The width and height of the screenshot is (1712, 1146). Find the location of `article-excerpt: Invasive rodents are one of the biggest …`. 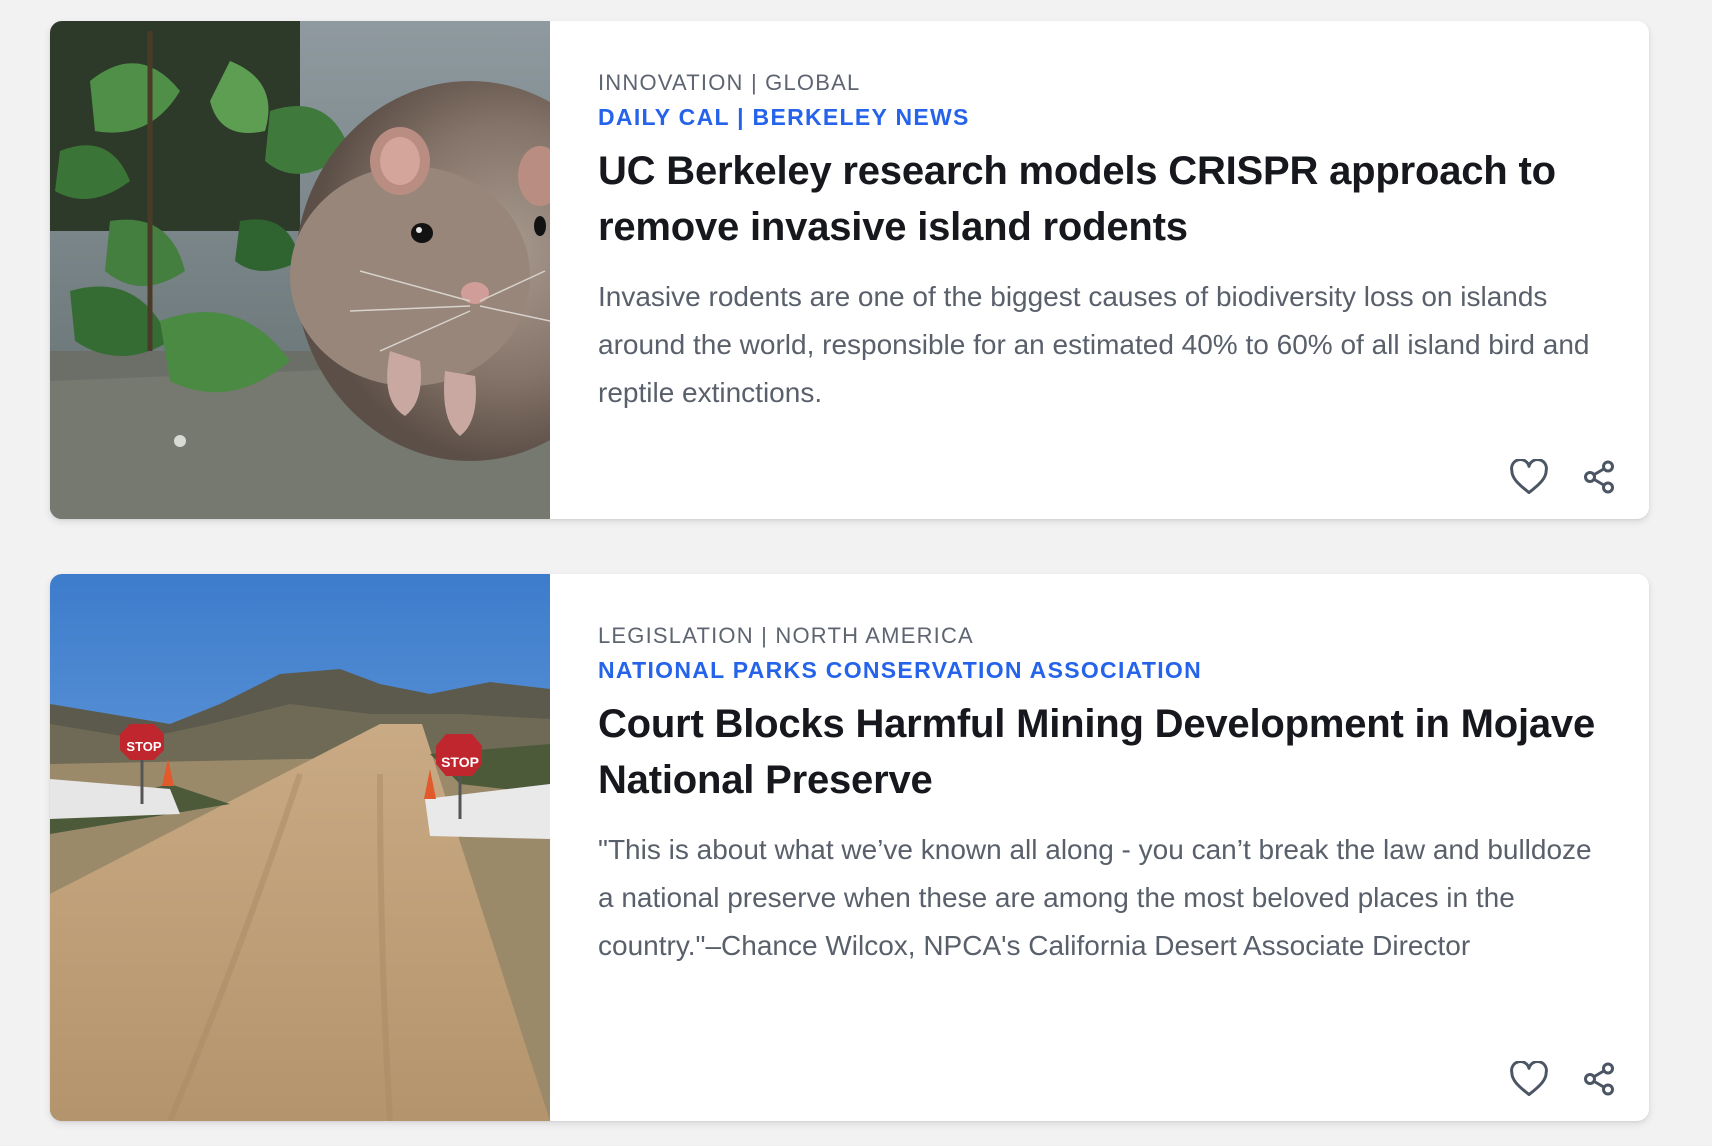

article-excerpt: Invasive rodents are one of the biggest … is located at coordinates (1094, 344).